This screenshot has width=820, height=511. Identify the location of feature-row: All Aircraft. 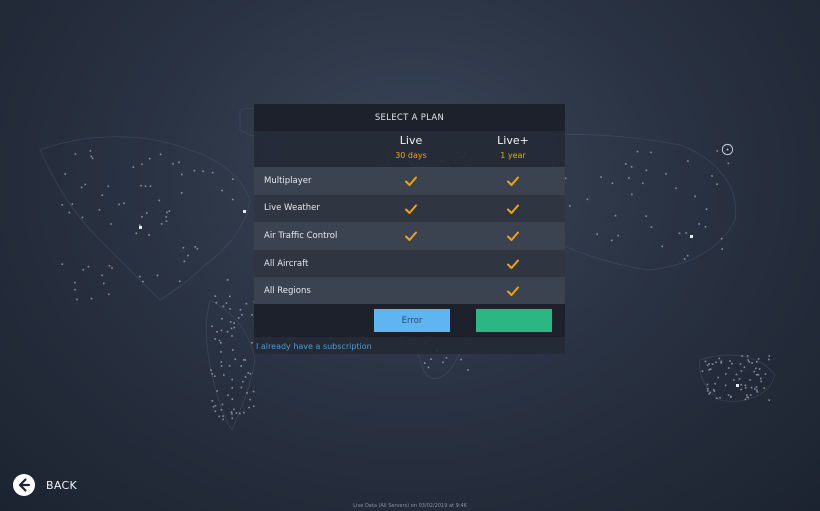
(409, 263).